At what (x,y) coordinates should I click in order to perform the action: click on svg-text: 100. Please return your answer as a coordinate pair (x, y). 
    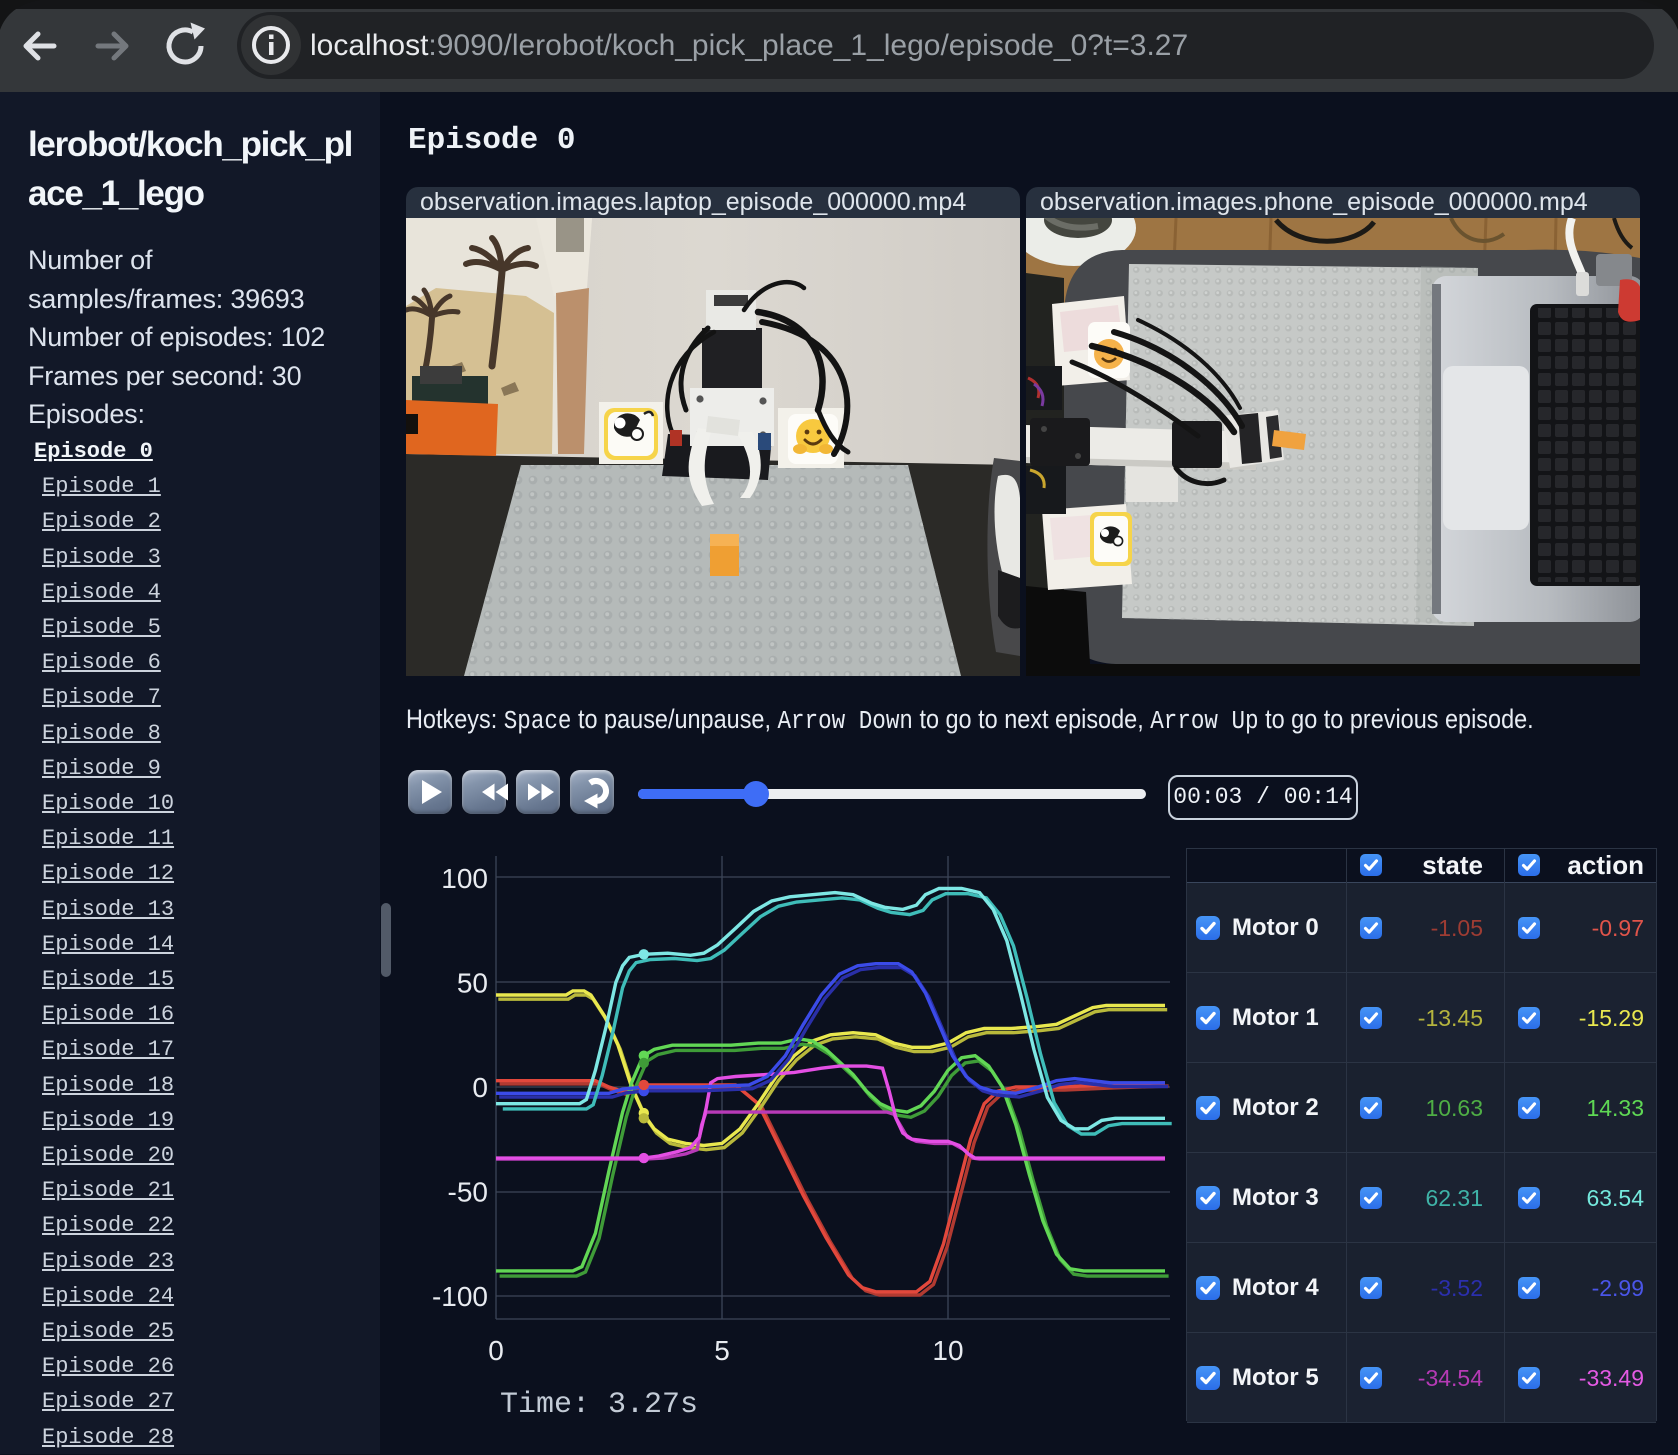
    Looking at the image, I should click on (464, 878).